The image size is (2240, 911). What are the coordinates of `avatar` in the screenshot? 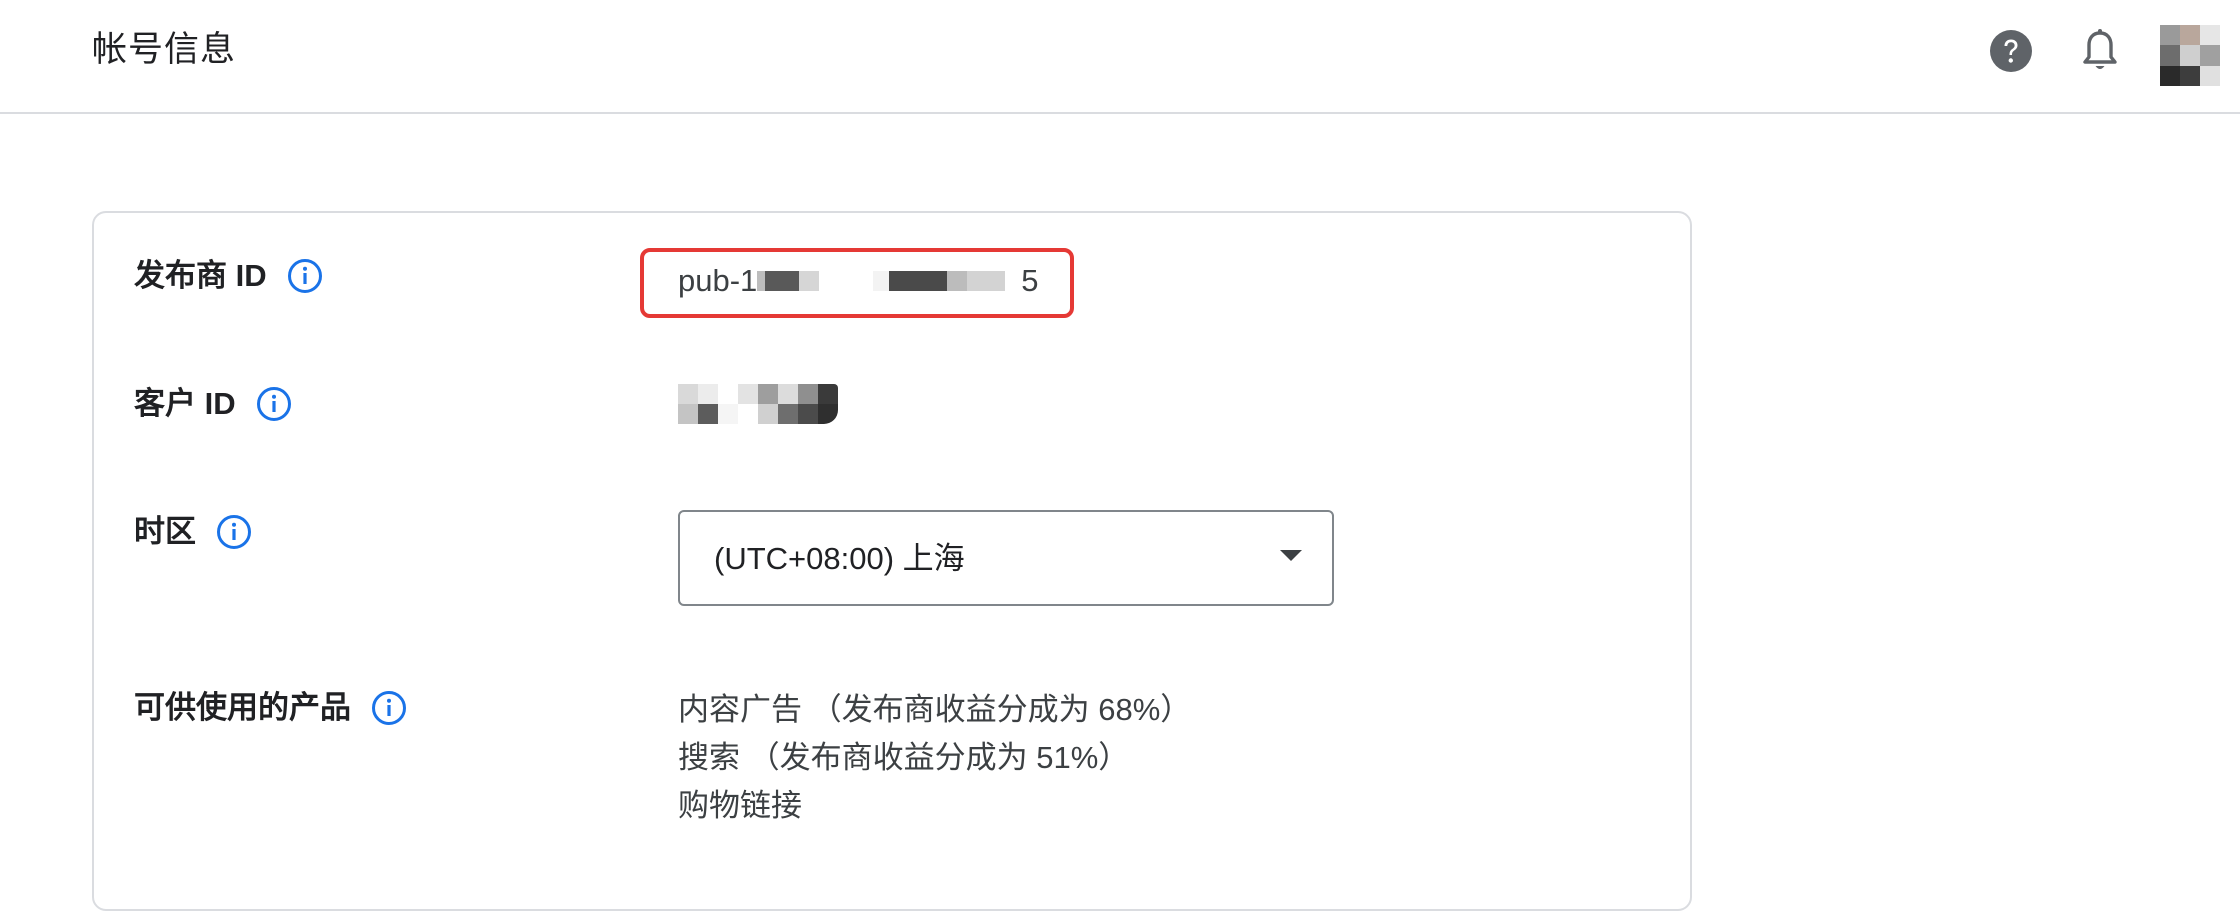 It's located at (2190, 55).